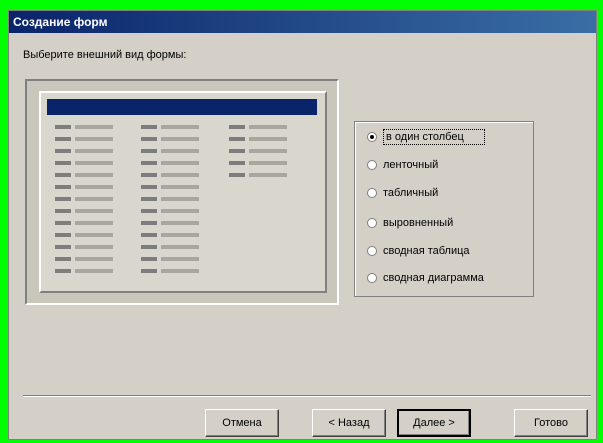 Image resolution: width=603 pixels, height=443 pixels. Describe the element at coordinates (307, 396) in the screenshot. I see `button-separator` at that location.